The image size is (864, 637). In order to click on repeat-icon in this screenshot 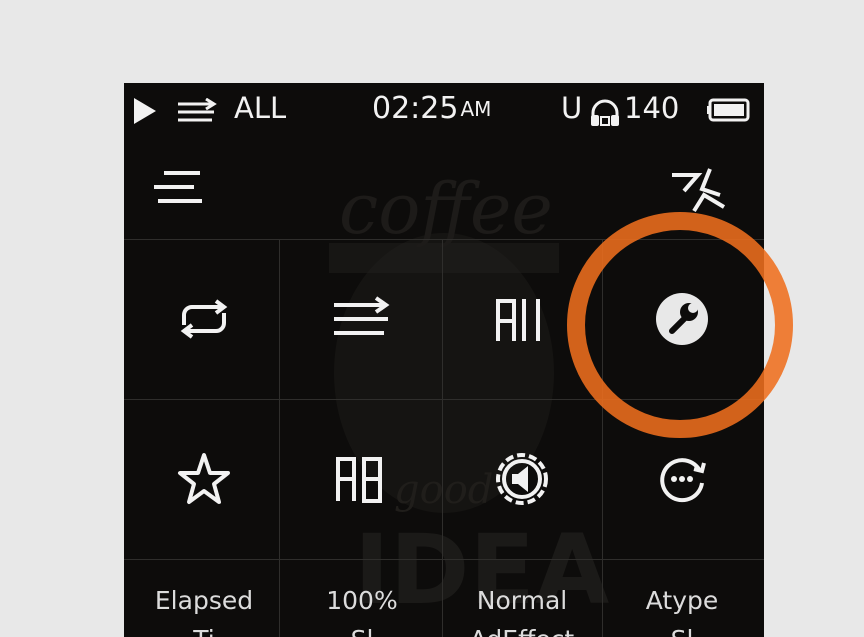, I will do `click(204, 319)`.